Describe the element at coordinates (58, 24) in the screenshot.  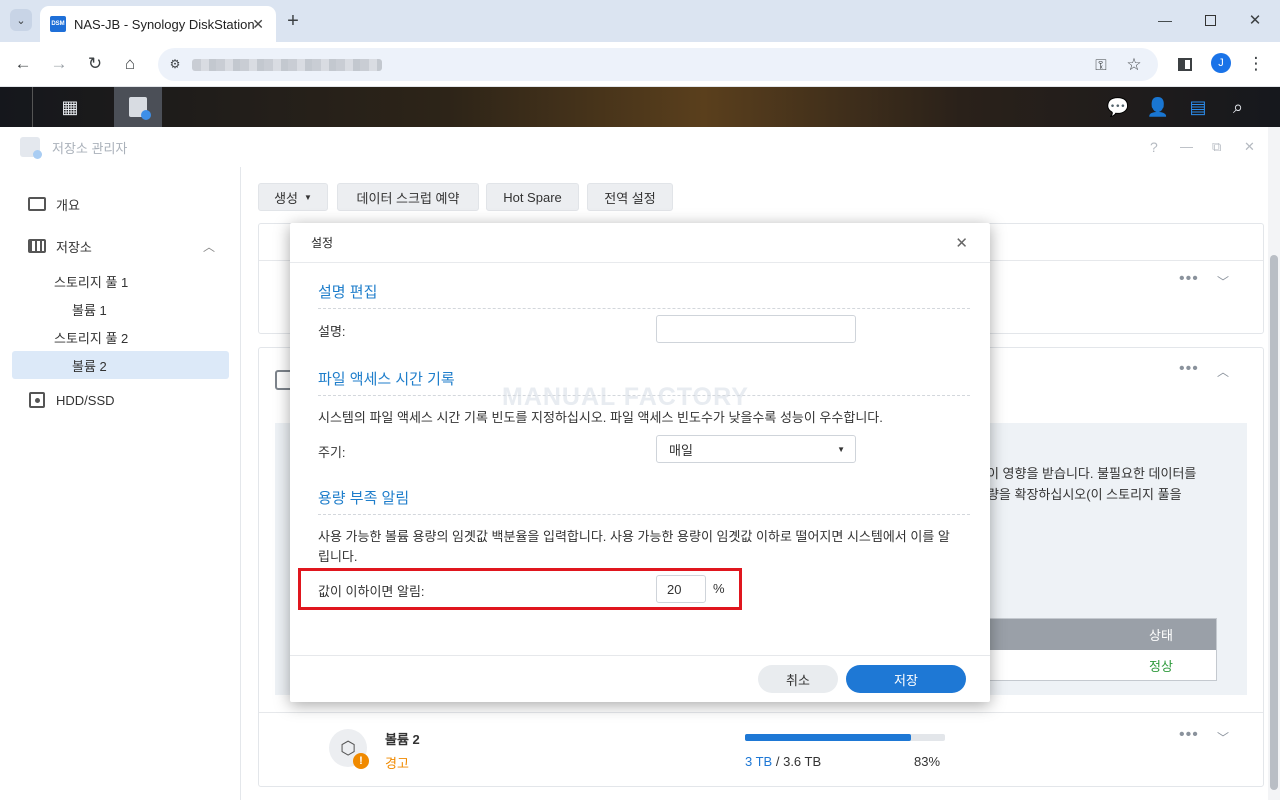
I see `dsm-favicon-icon: DSM` at that location.